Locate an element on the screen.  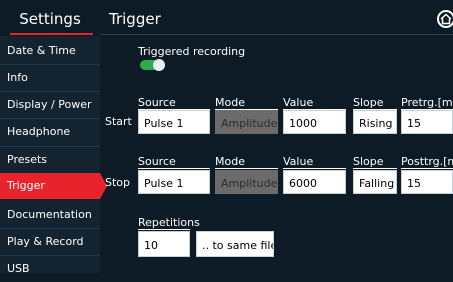
repetitions-target-field: .. to same file is located at coordinates (235, 244).